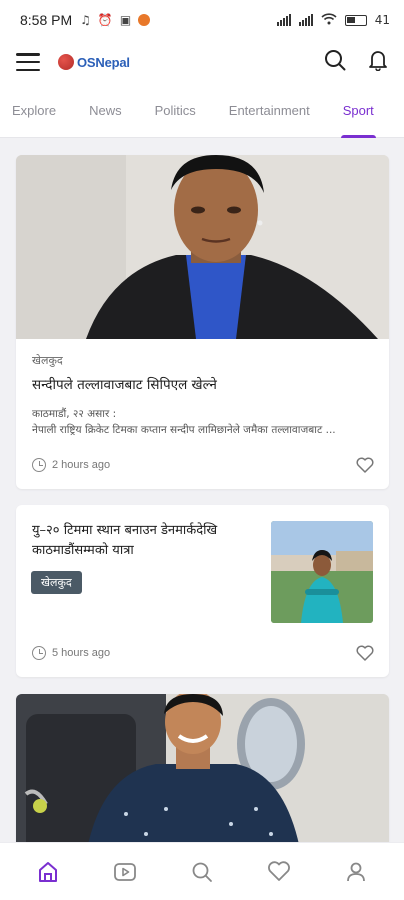 This screenshot has height=900, width=404. Describe the element at coordinates (358, 111) in the screenshot. I see `tab-sport: Sport` at that location.